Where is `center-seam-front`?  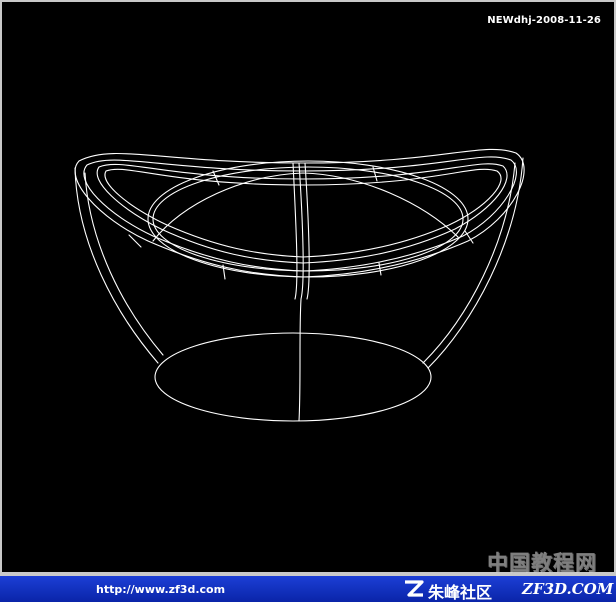
center-seam-front is located at coordinates (301, 292).